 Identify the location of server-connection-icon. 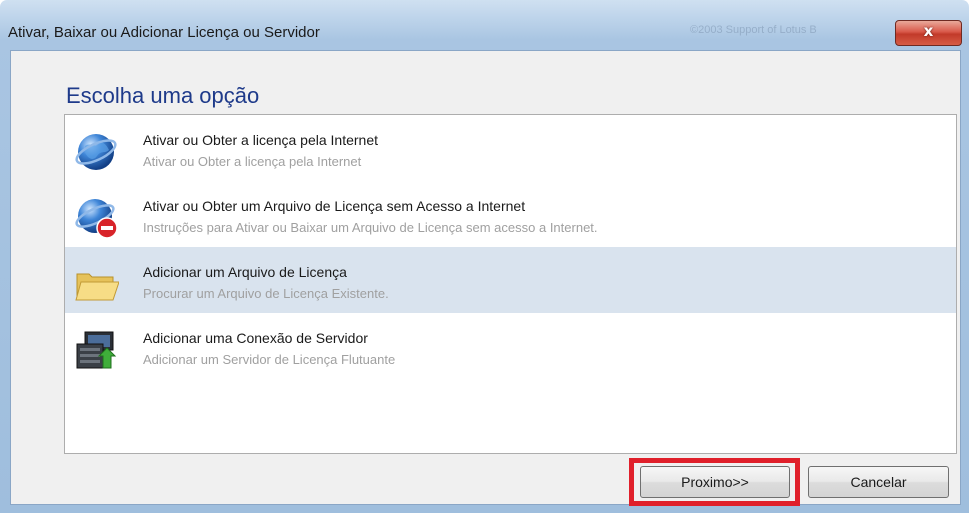
(97, 350).